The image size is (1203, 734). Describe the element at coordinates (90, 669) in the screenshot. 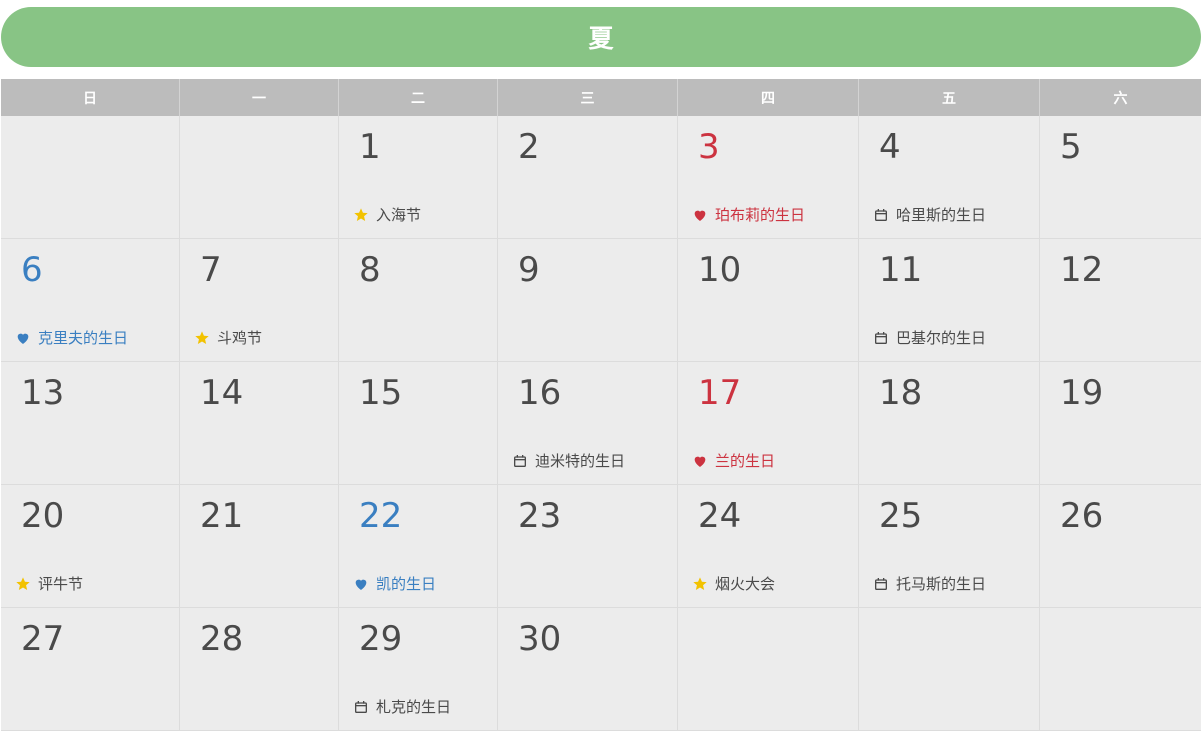

I see `day-cell: 27` at that location.